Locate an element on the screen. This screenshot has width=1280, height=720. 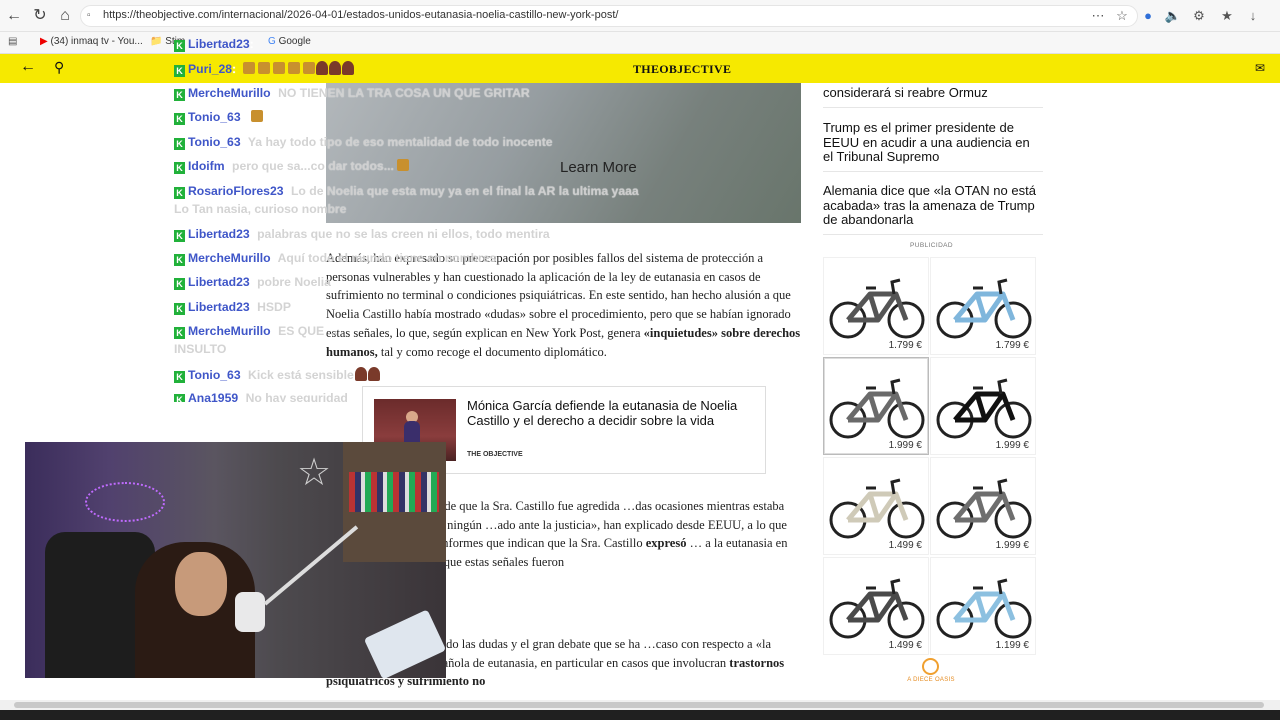
star-decoration-icon: ☆ is located at coordinates (314, 473).